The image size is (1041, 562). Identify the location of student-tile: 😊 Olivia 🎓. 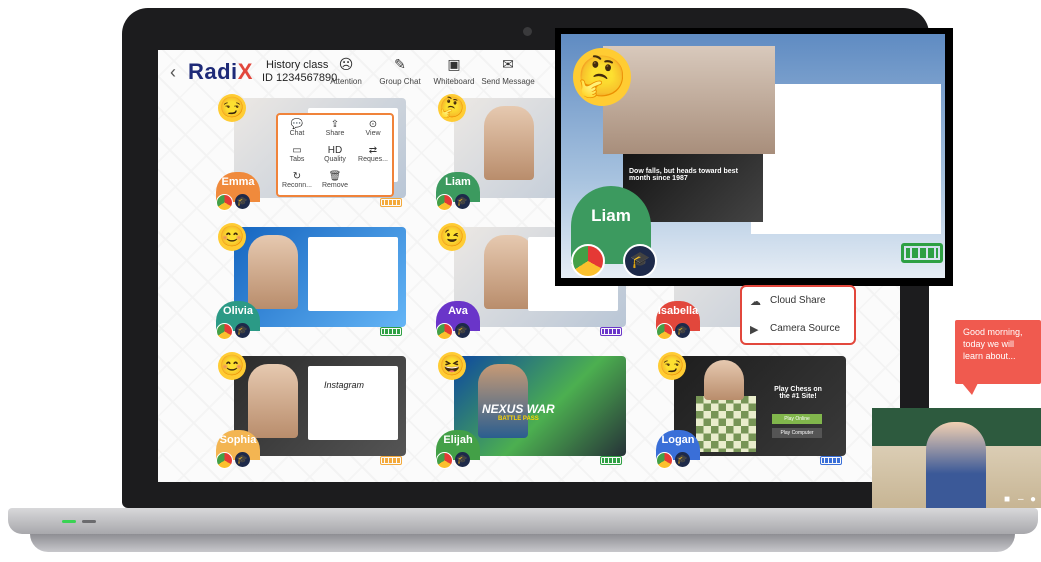
(311, 281).